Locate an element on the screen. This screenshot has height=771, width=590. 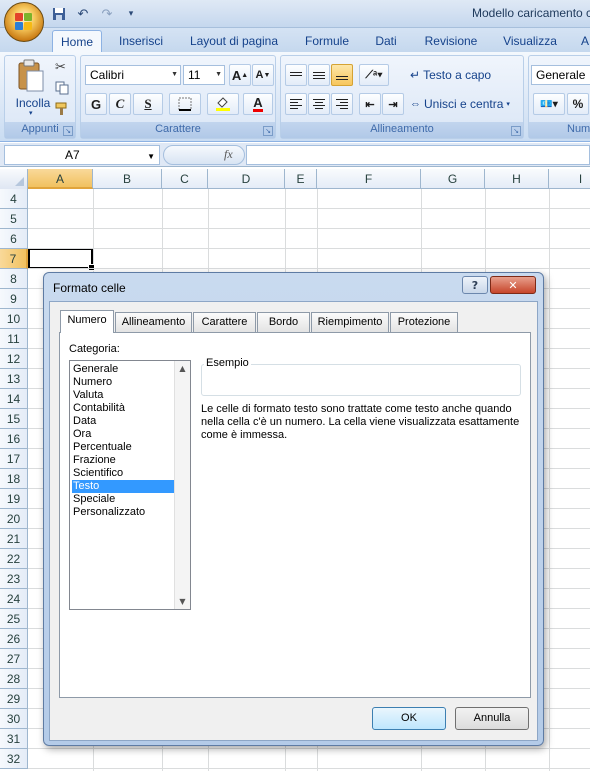
category-item: Ora is located at coordinates (123, 434).